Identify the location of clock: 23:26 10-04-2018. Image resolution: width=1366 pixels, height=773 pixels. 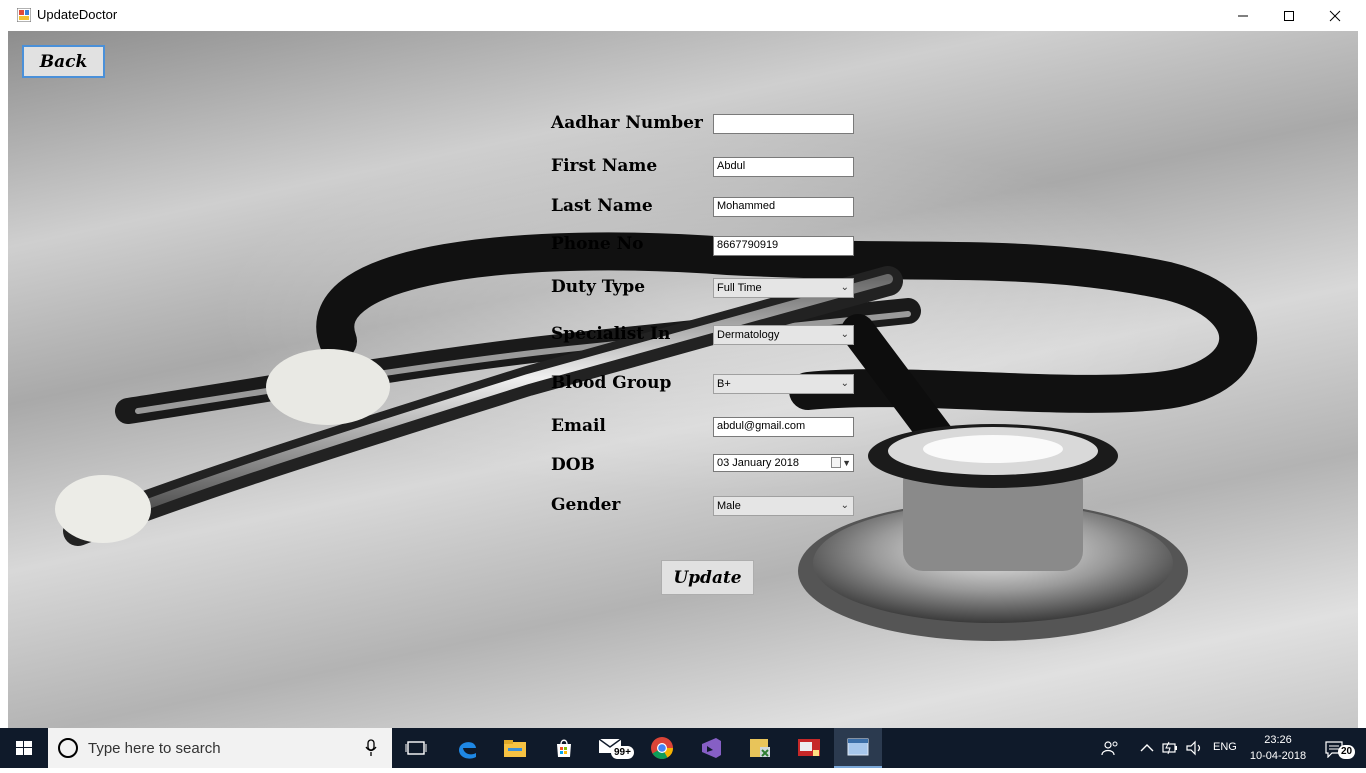
(1278, 748).